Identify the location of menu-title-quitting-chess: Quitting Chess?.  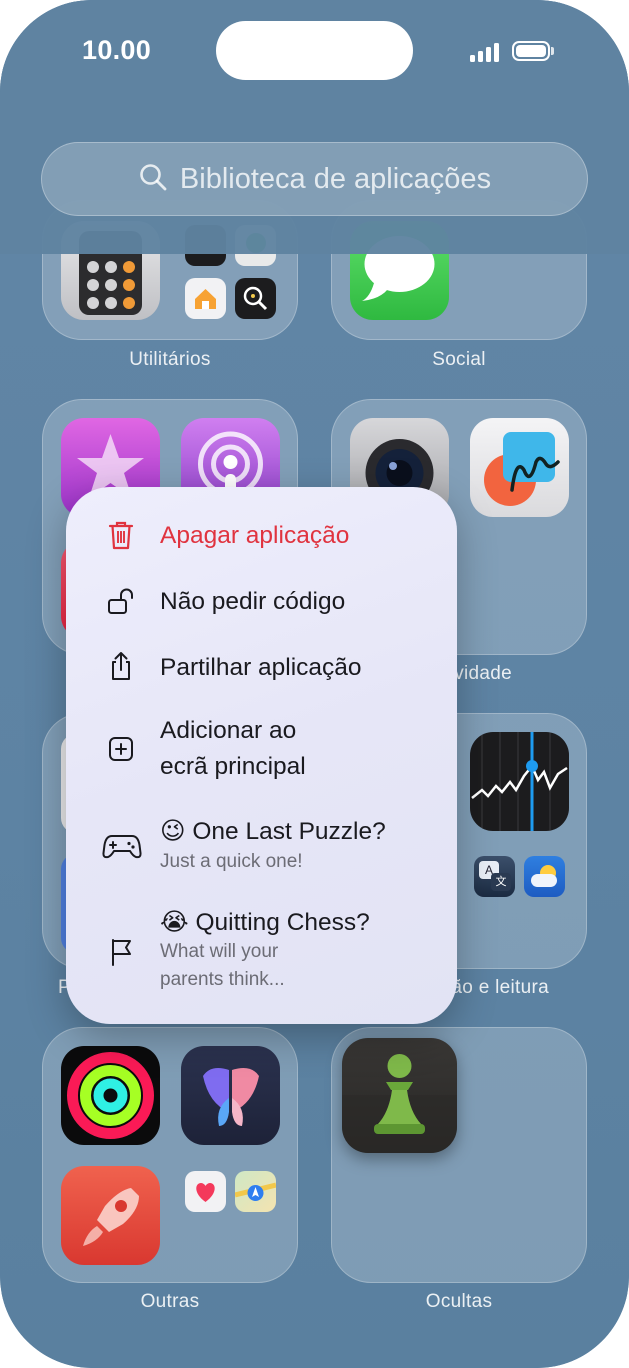
(282, 922).